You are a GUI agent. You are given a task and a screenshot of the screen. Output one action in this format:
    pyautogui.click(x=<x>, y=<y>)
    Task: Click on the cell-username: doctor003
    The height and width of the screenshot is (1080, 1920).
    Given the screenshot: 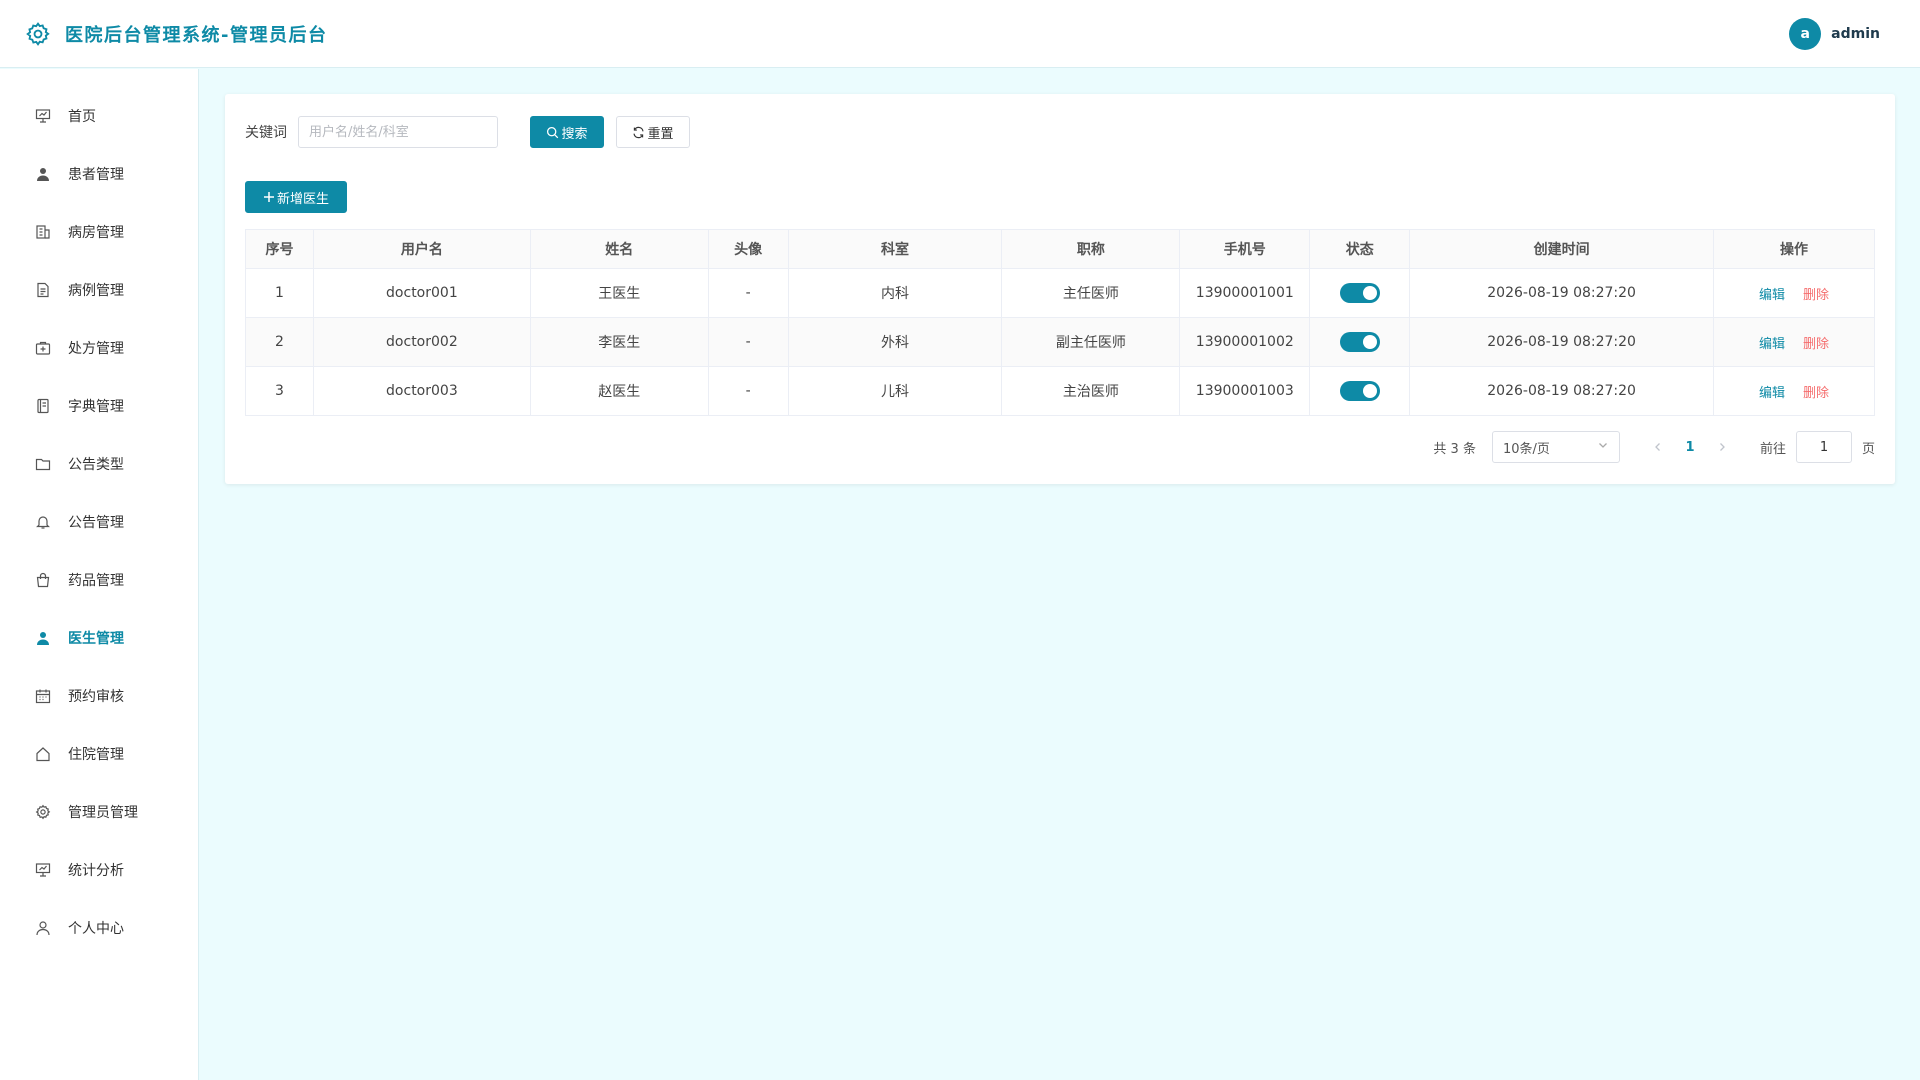 What is the action you would take?
    pyautogui.click(x=421, y=391)
    